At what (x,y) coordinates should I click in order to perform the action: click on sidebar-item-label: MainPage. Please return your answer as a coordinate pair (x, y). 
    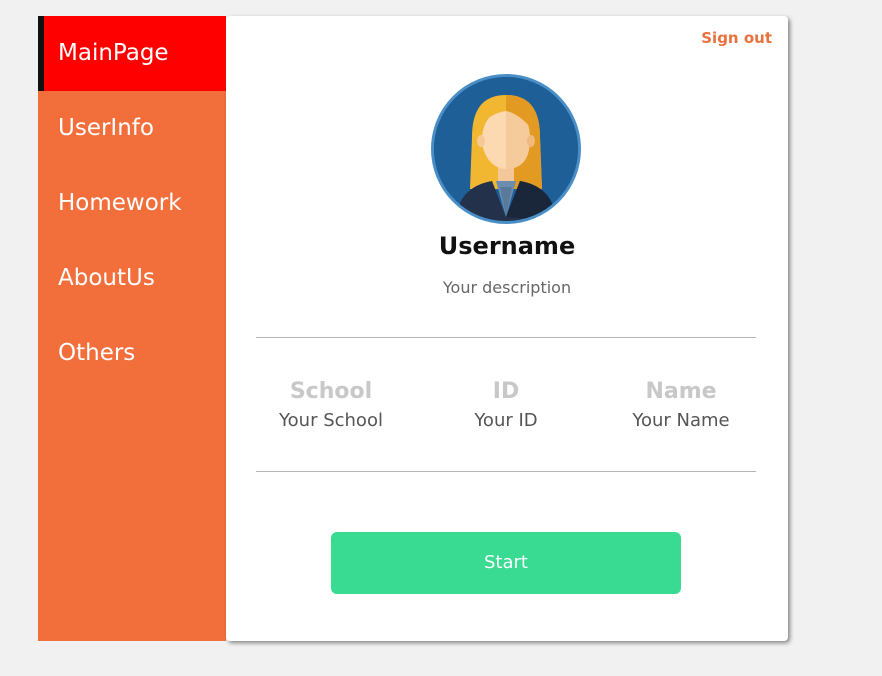
    Looking at the image, I should click on (113, 53).